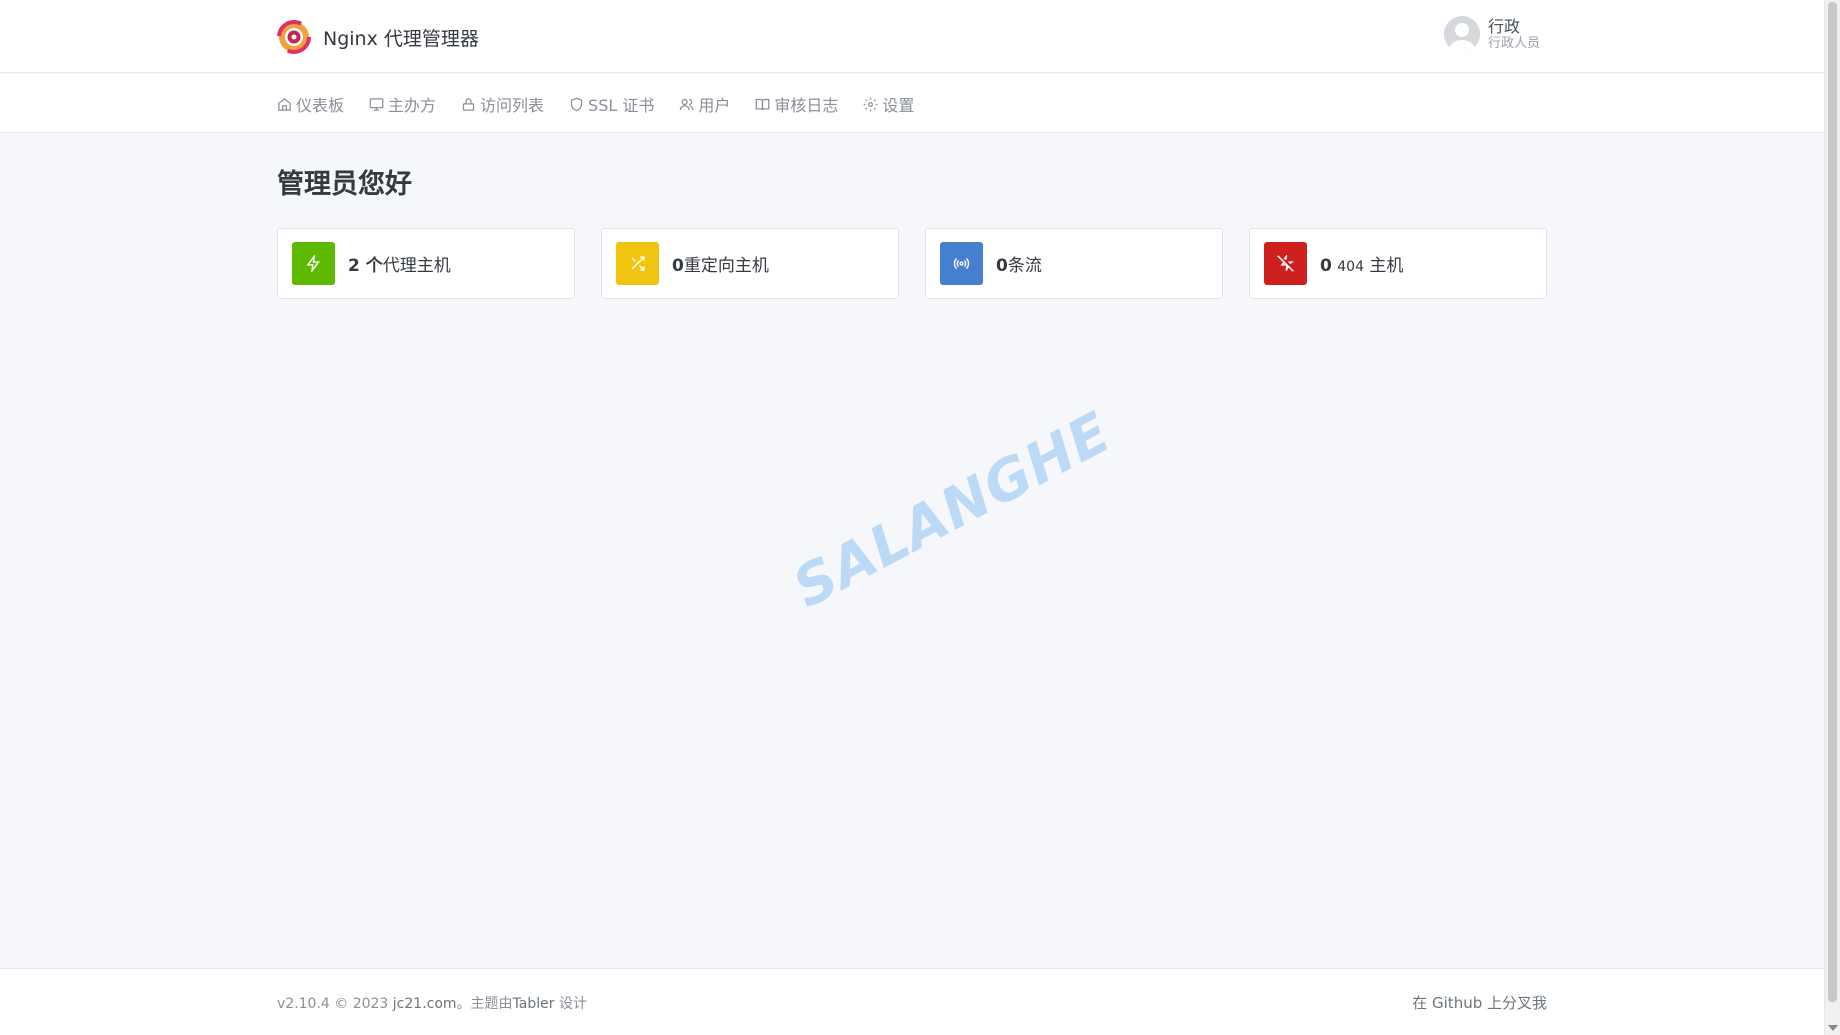 The height and width of the screenshot is (1035, 1840). I want to click on watermark: SALANGHE, so click(952, 510).